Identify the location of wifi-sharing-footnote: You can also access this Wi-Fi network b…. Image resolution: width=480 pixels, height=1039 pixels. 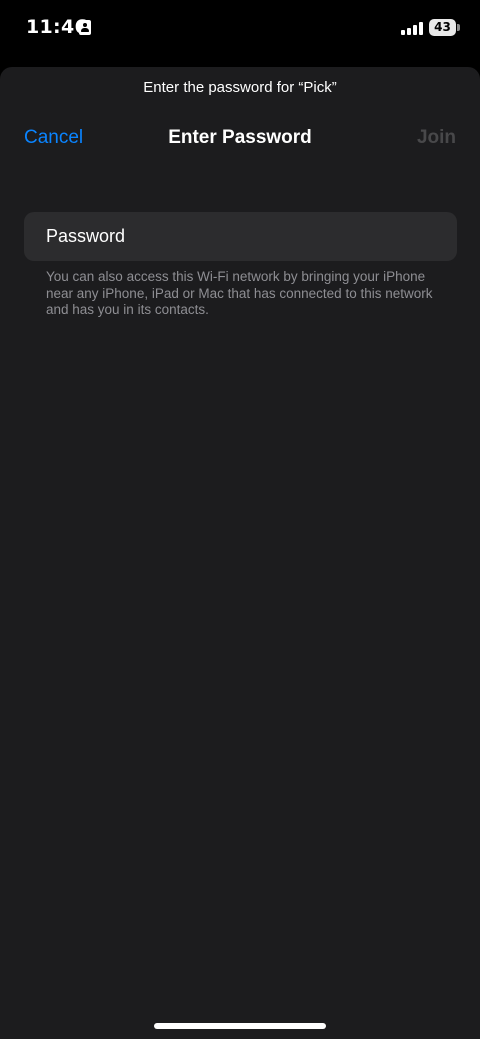
(239, 293).